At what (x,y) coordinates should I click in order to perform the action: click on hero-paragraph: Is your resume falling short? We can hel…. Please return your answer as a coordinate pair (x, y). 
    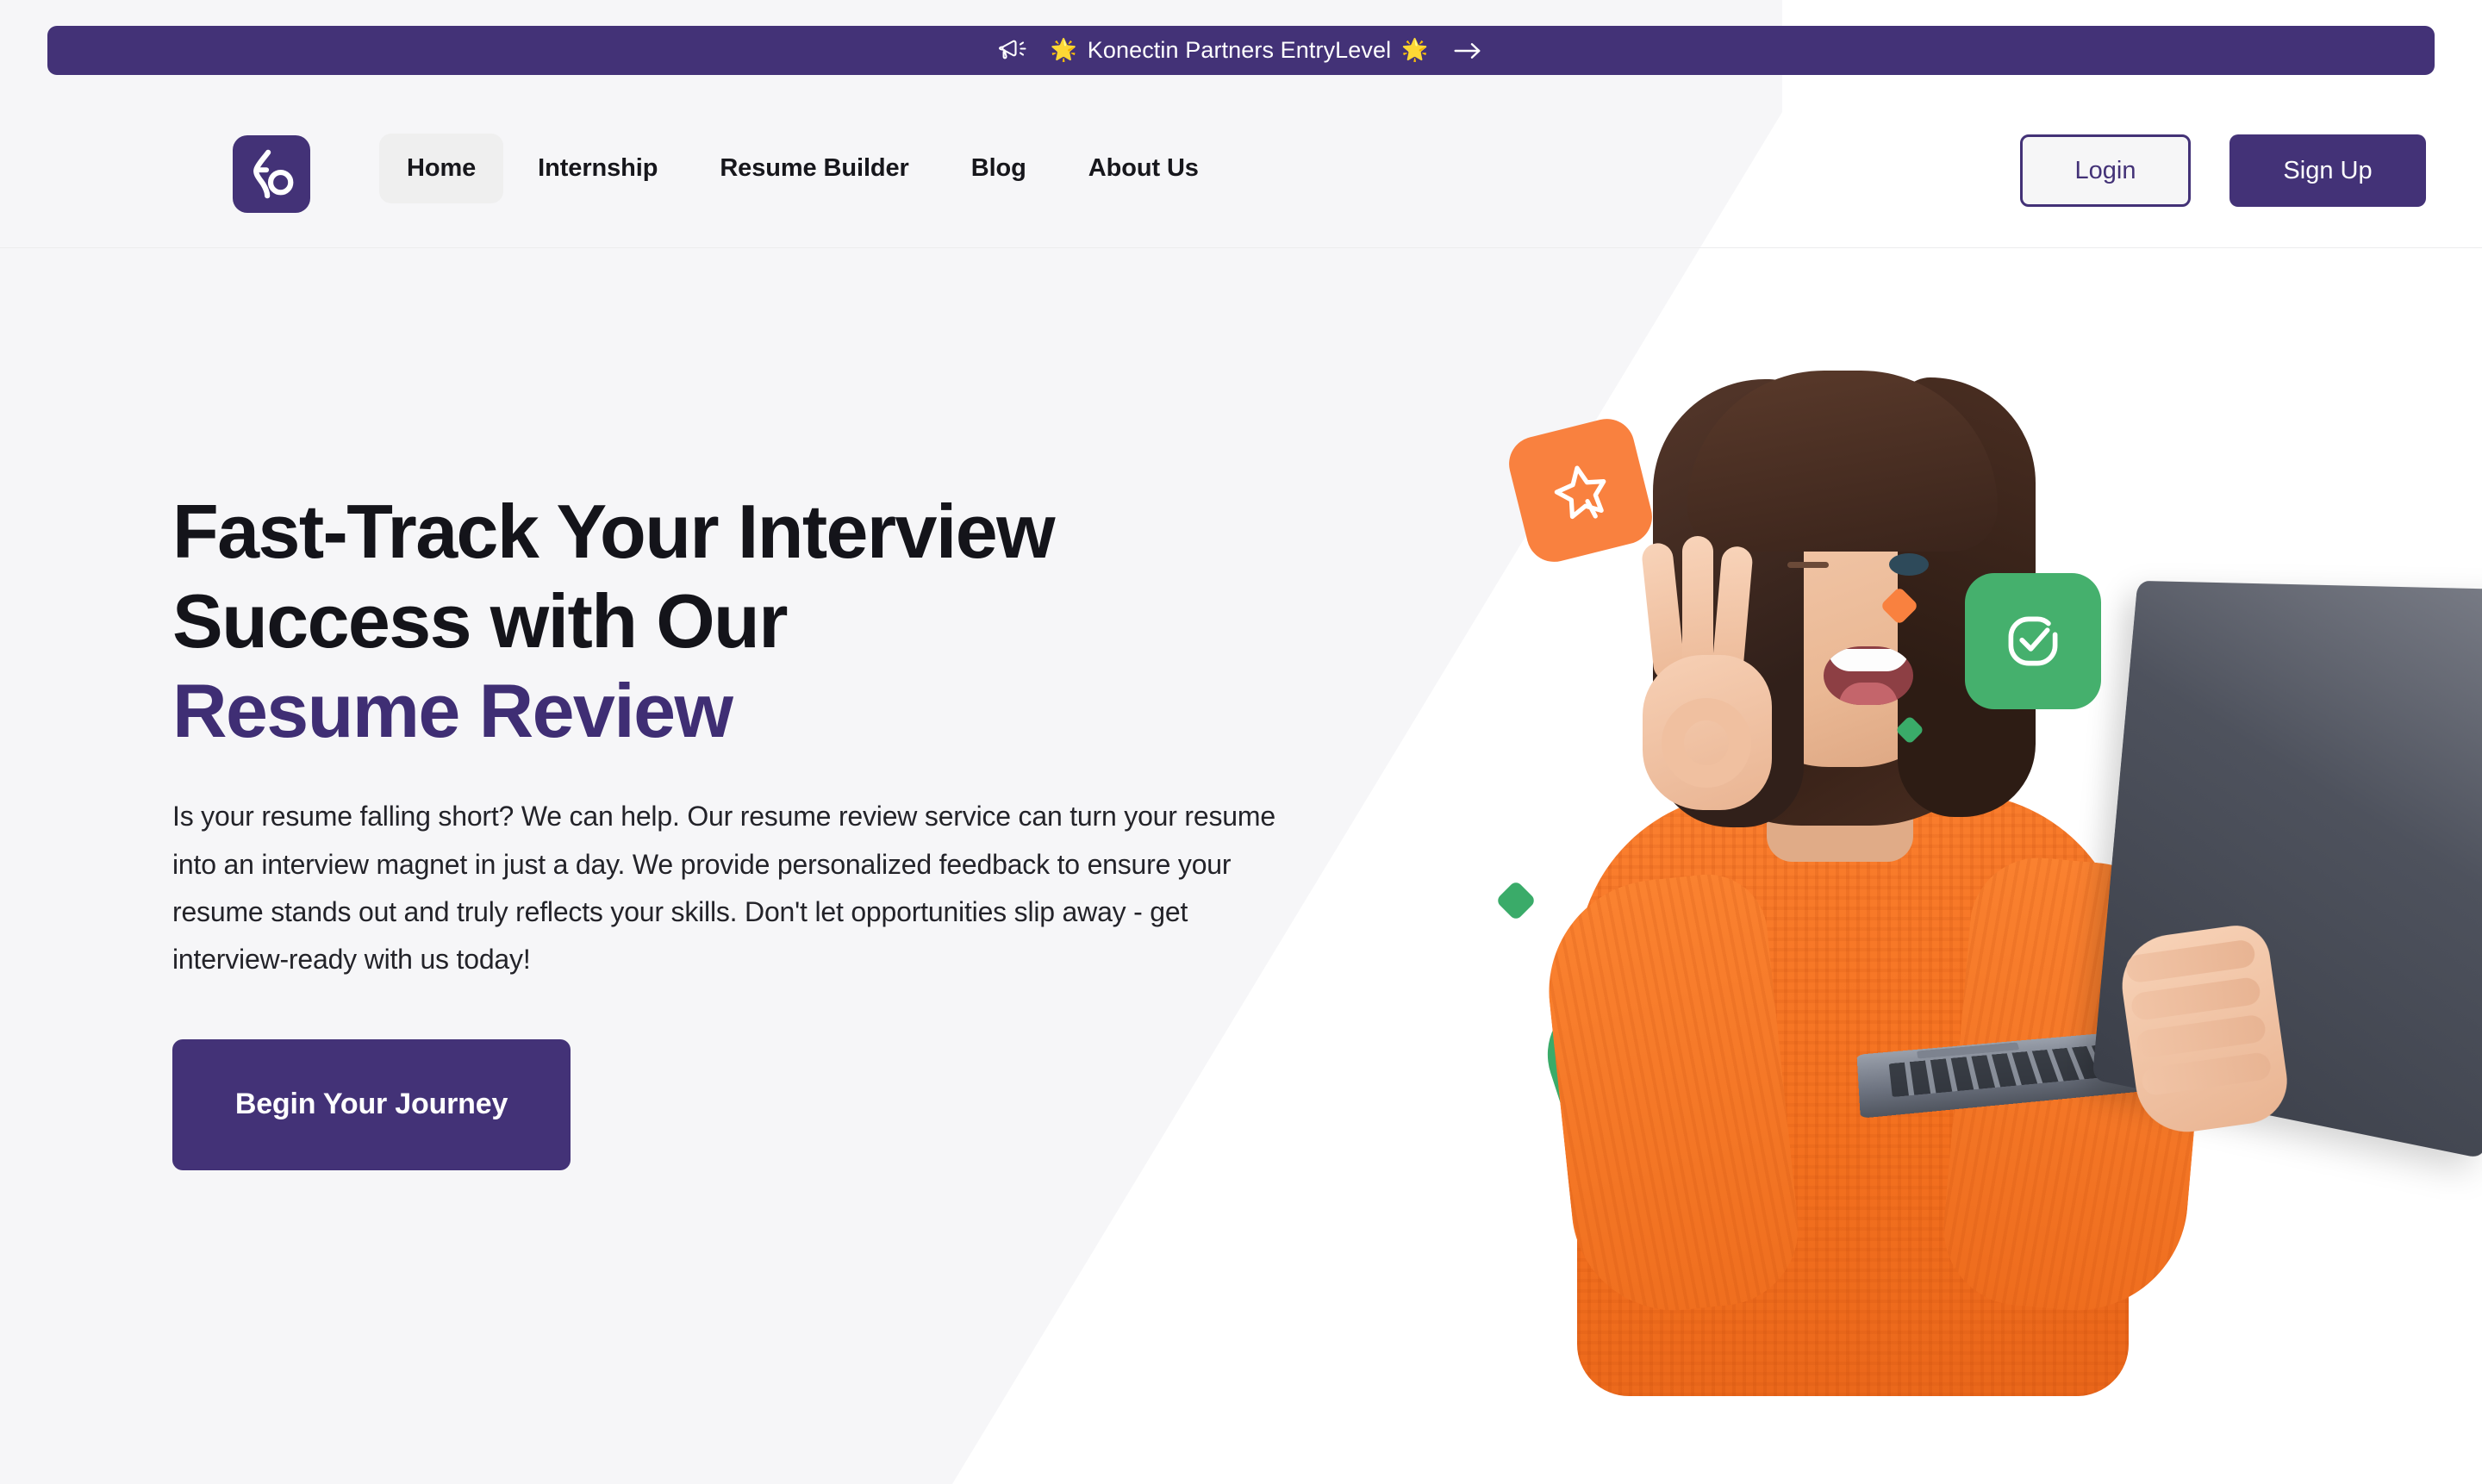
    Looking at the image, I should click on (723, 888).